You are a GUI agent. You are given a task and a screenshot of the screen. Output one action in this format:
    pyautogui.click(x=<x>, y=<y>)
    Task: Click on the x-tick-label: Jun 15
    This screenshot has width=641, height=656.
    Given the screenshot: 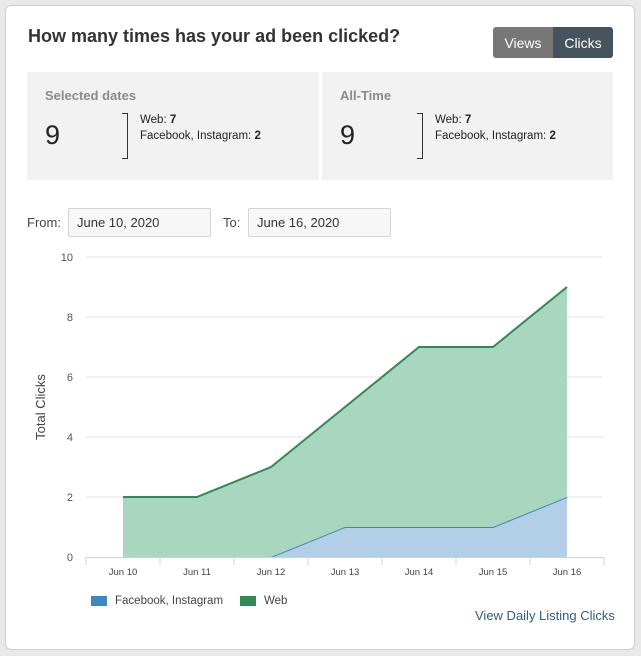 What is the action you would take?
    pyautogui.click(x=493, y=572)
    